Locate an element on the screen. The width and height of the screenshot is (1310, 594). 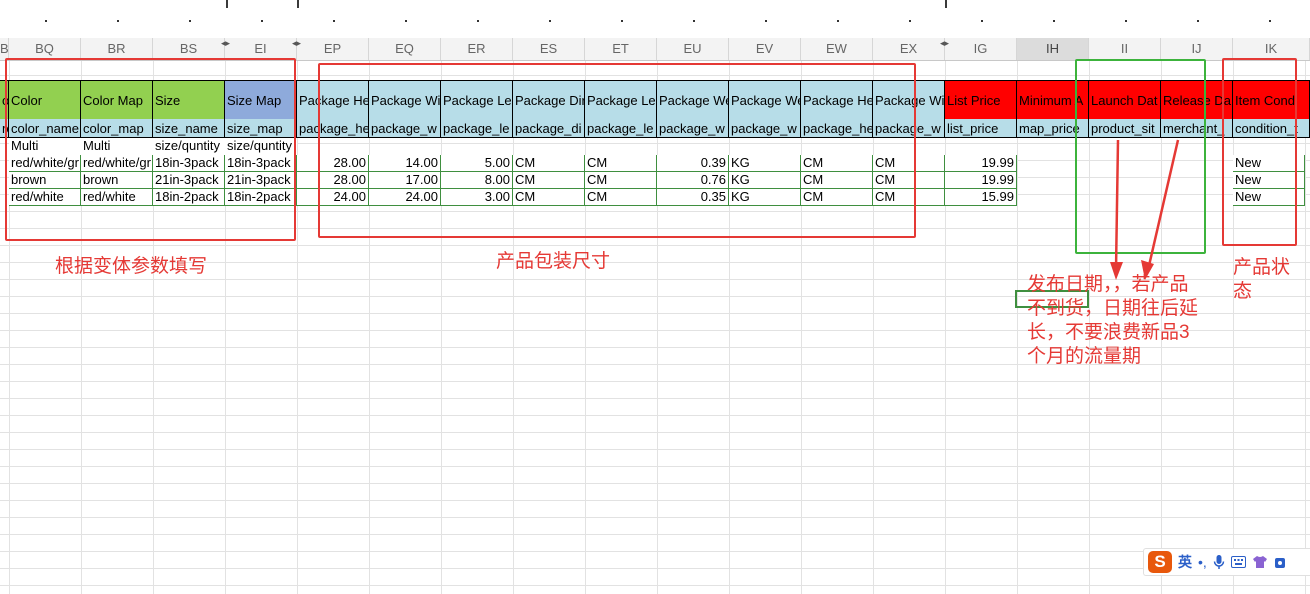
column-header-ij: IJ is located at coordinates (1197, 49).